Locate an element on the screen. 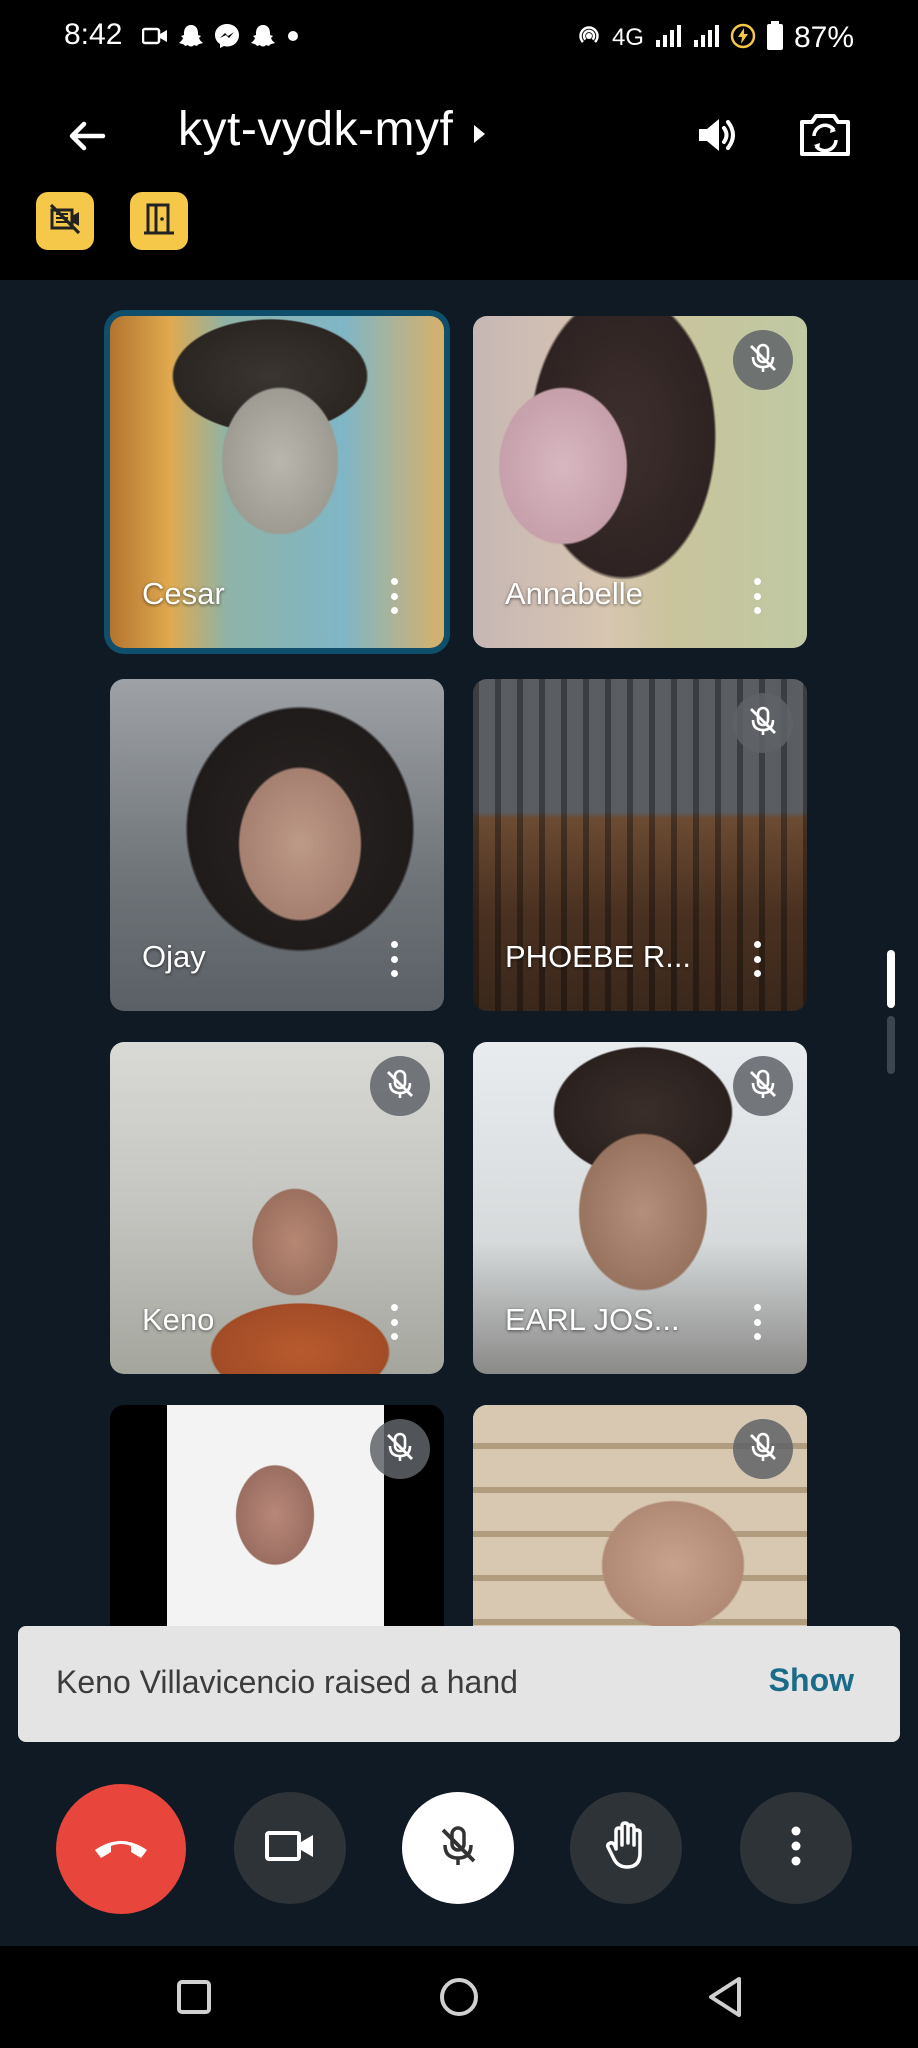  participant-tile: Keno is located at coordinates (277, 1208).